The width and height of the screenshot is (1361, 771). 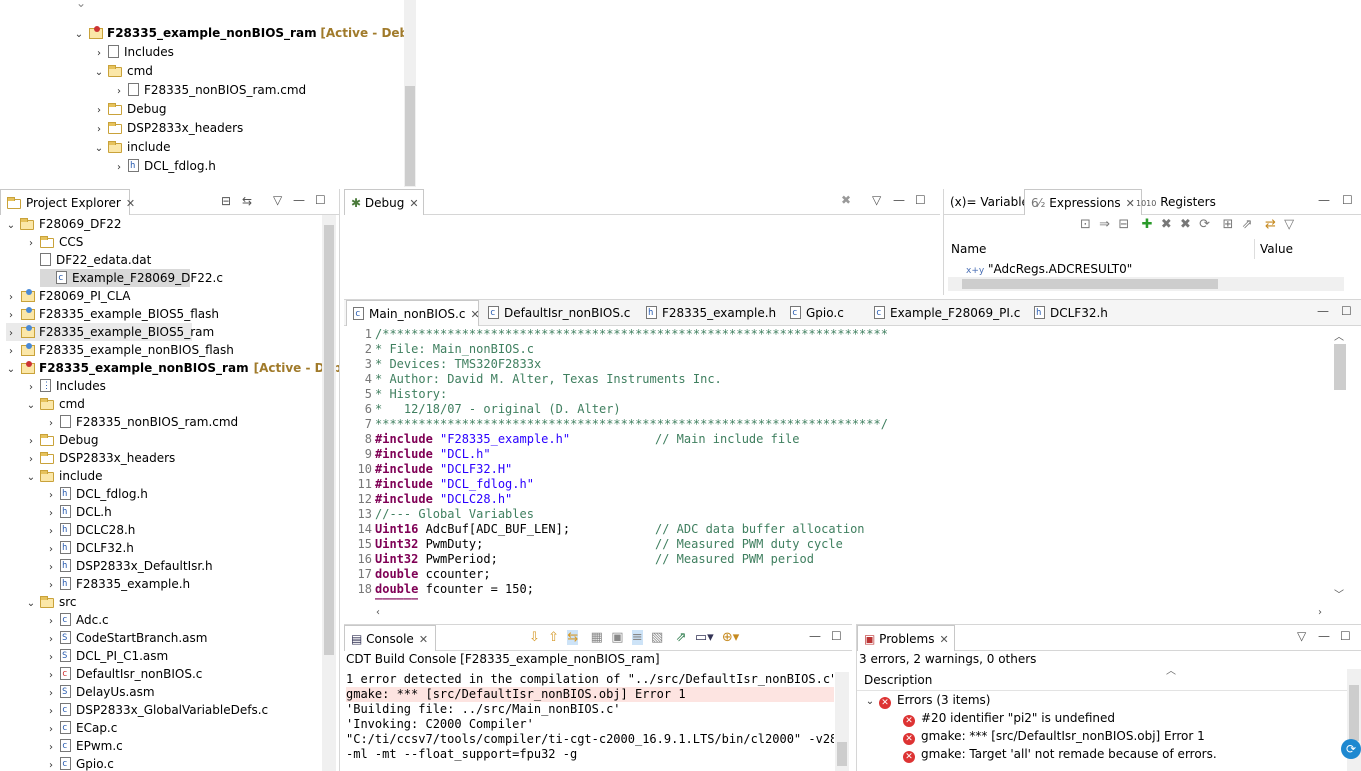 I want to click on top-tree-cmd-file: › F28335_nonBIOS_ram.cmd, so click(x=210, y=90).